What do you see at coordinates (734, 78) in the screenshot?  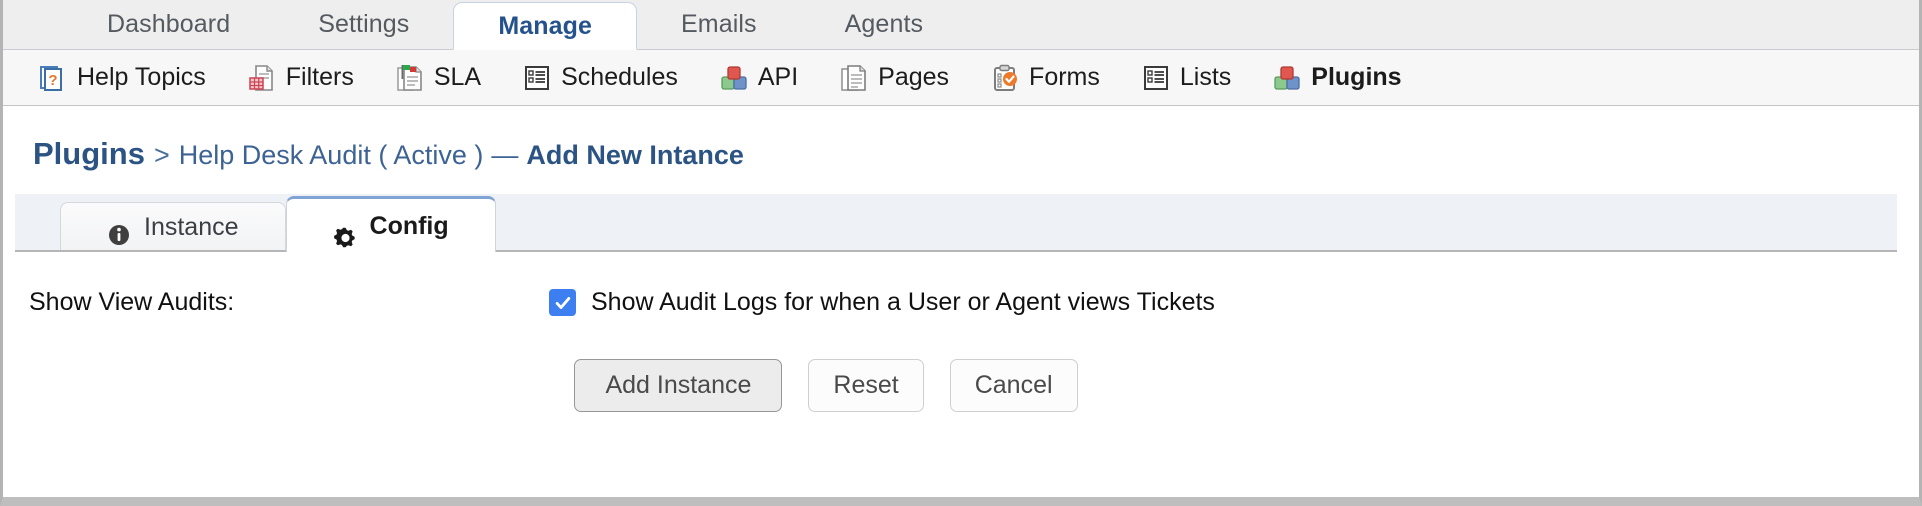 I see `api-icon` at bounding box center [734, 78].